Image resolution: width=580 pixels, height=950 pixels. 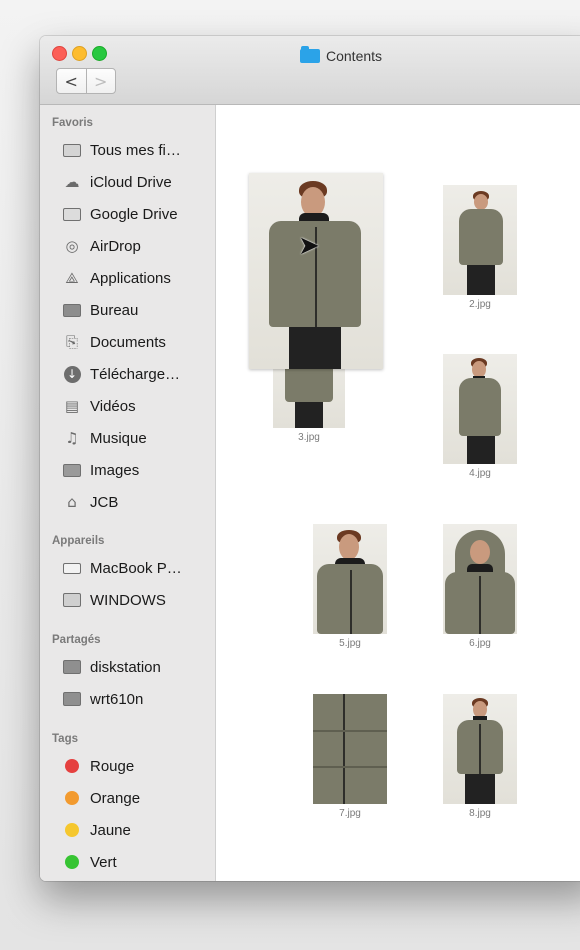 What do you see at coordinates (114, 310) in the screenshot?
I see `sidebar-item-label: Bureau` at bounding box center [114, 310].